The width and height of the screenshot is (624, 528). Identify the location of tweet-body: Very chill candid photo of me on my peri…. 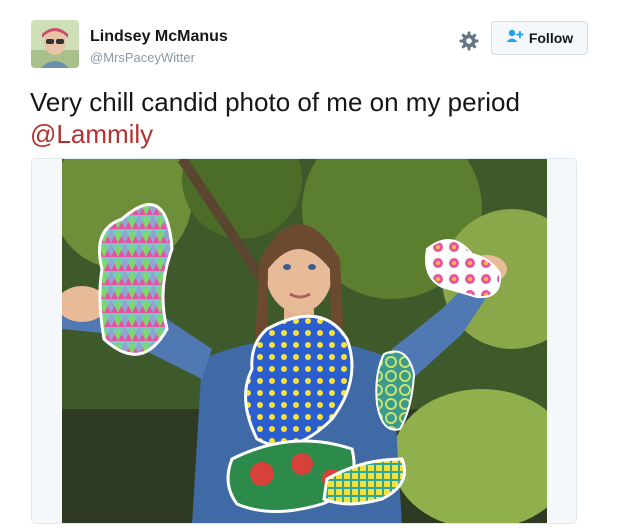
(275, 102).